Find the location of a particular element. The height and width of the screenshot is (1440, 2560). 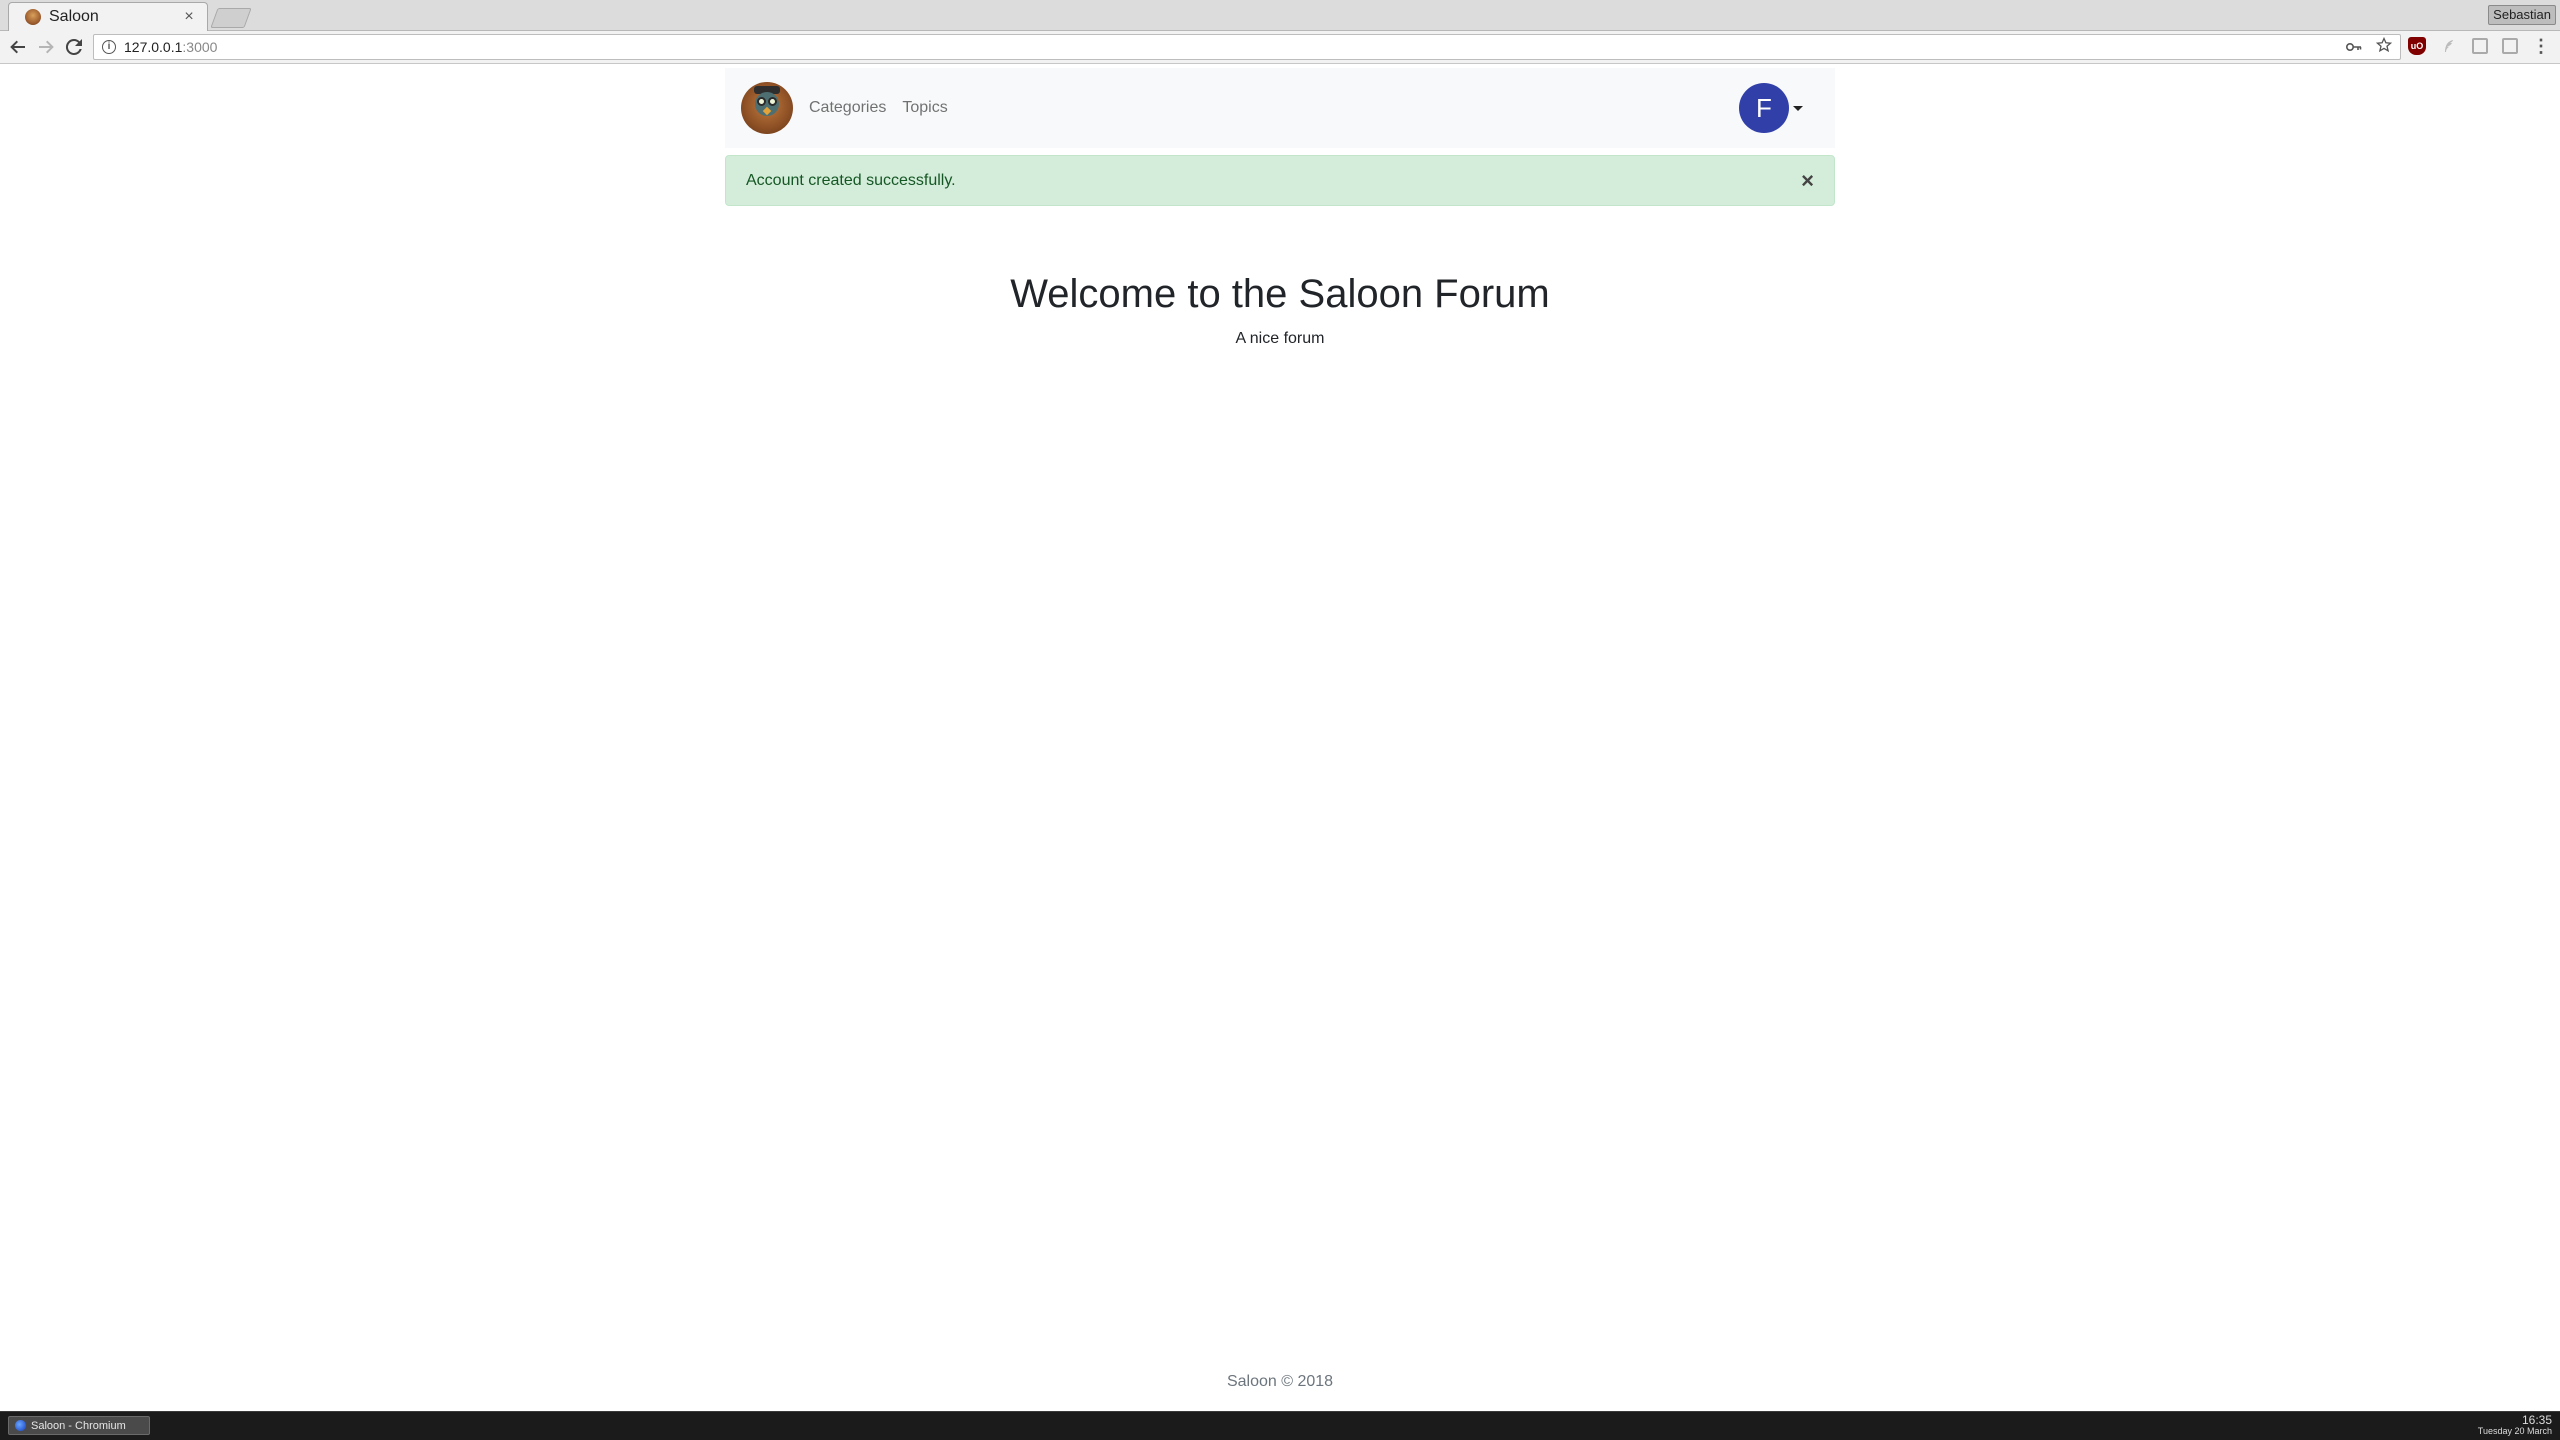

page-subtitle: A nice forum is located at coordinates (1280, 338).